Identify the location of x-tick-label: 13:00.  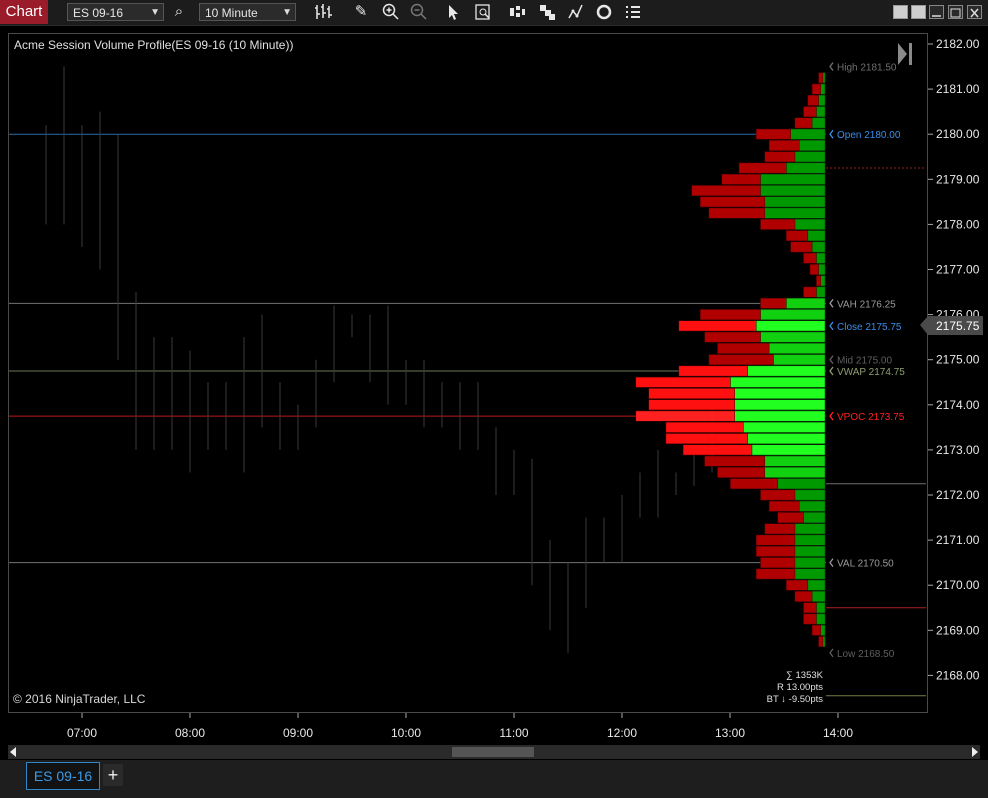
(730, 733).